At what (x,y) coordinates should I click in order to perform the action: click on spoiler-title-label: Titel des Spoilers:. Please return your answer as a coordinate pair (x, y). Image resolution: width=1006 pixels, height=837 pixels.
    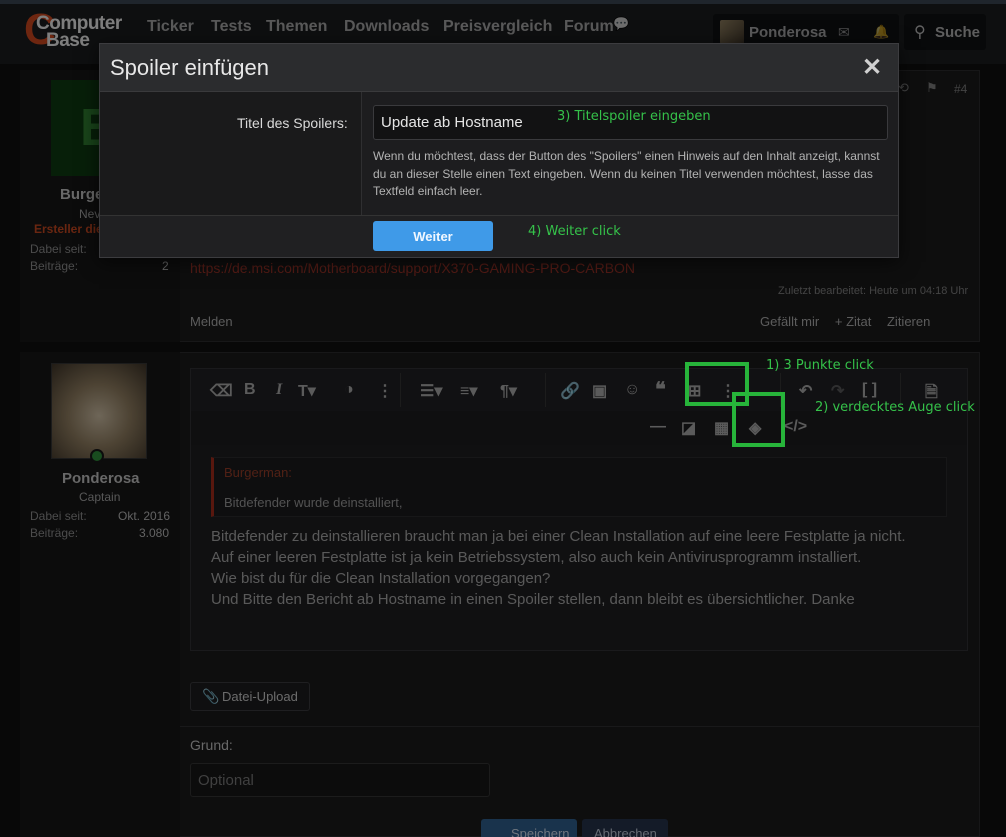
    Looking at the image, I should click on (292, 123).